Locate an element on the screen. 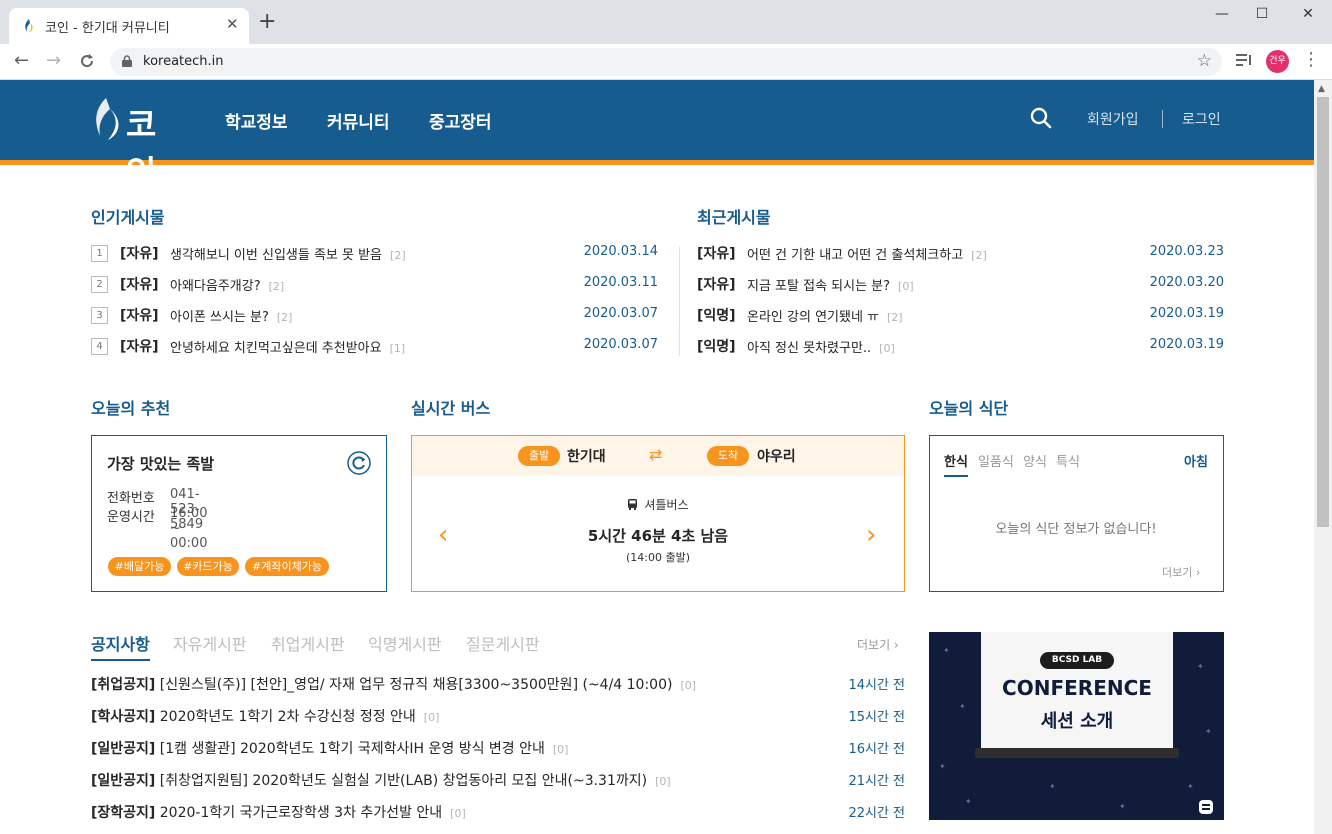  minimize-button: — is located at coordinates (1222, 14).